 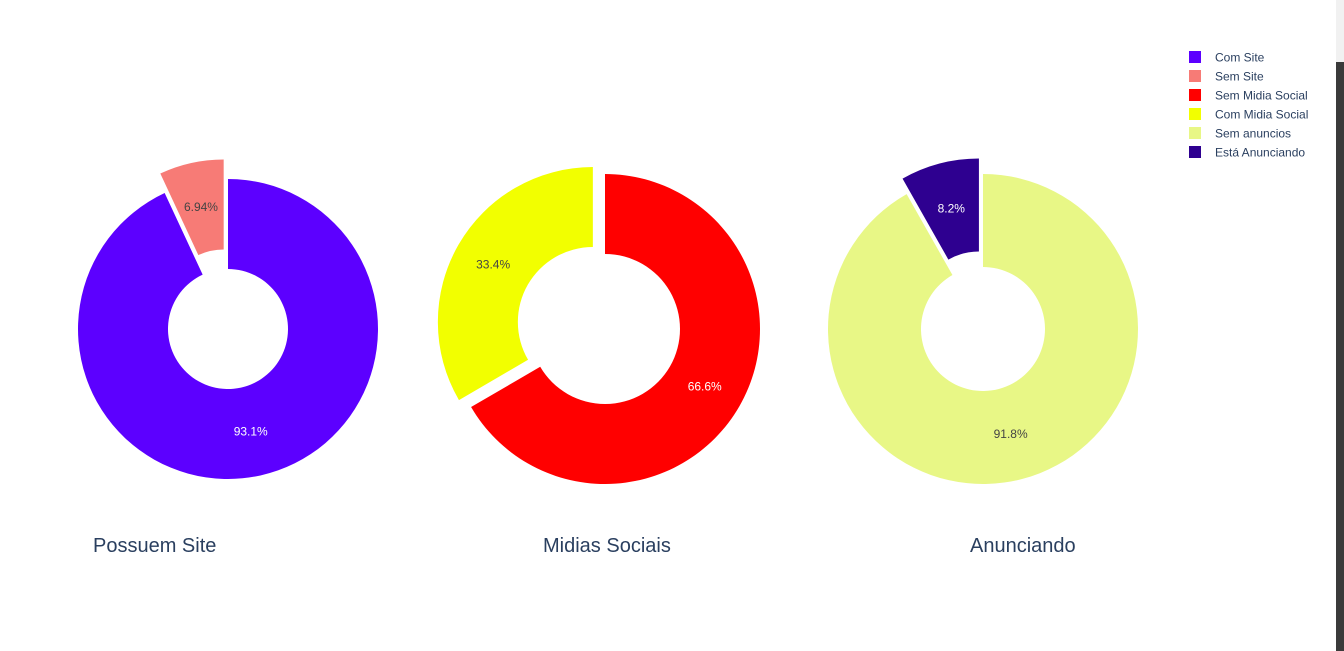 I want to click on legend-item: Com Site, so click(x=1227, y=58).